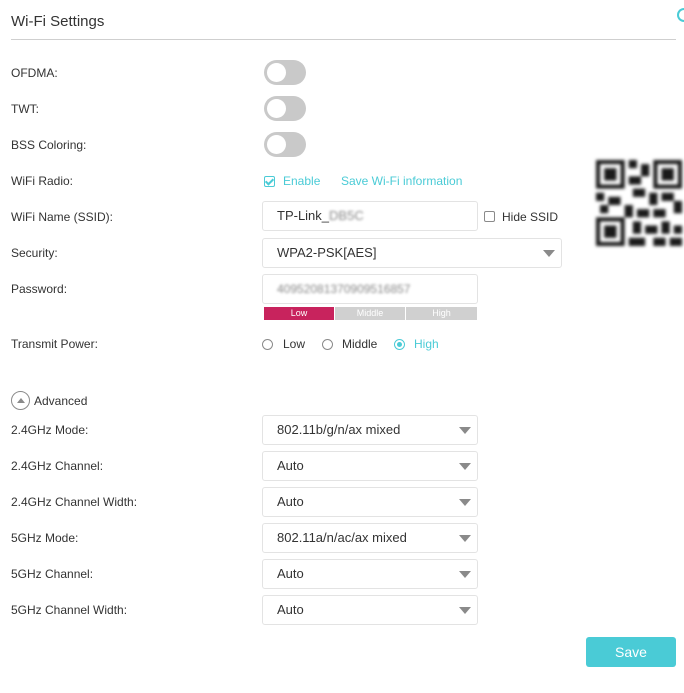 Image resolution: width=684 pixels, height=693 pixels. What do you see at coordinates (339, 429) in the screenshot?
I see `mode-24-value: 802.11b/g/n/ax mixed` at bounding box center [339, 429].